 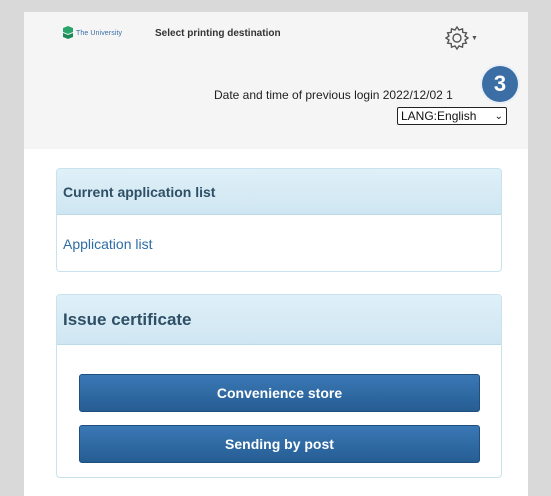 I want to click on issue-certificate-panel-title: Issue certificate, so click(x=279, y=320).